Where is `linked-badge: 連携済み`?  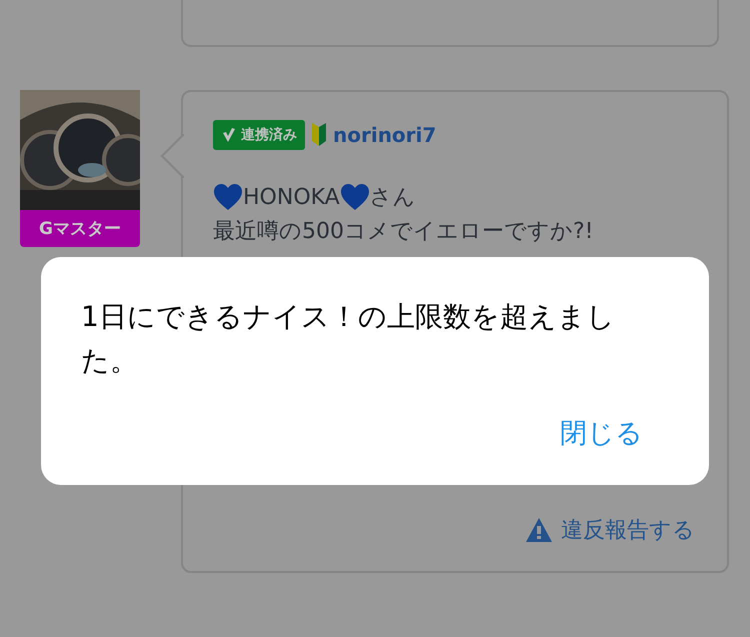
linked-badge: 連携済み is located at coordinates (259, 135).